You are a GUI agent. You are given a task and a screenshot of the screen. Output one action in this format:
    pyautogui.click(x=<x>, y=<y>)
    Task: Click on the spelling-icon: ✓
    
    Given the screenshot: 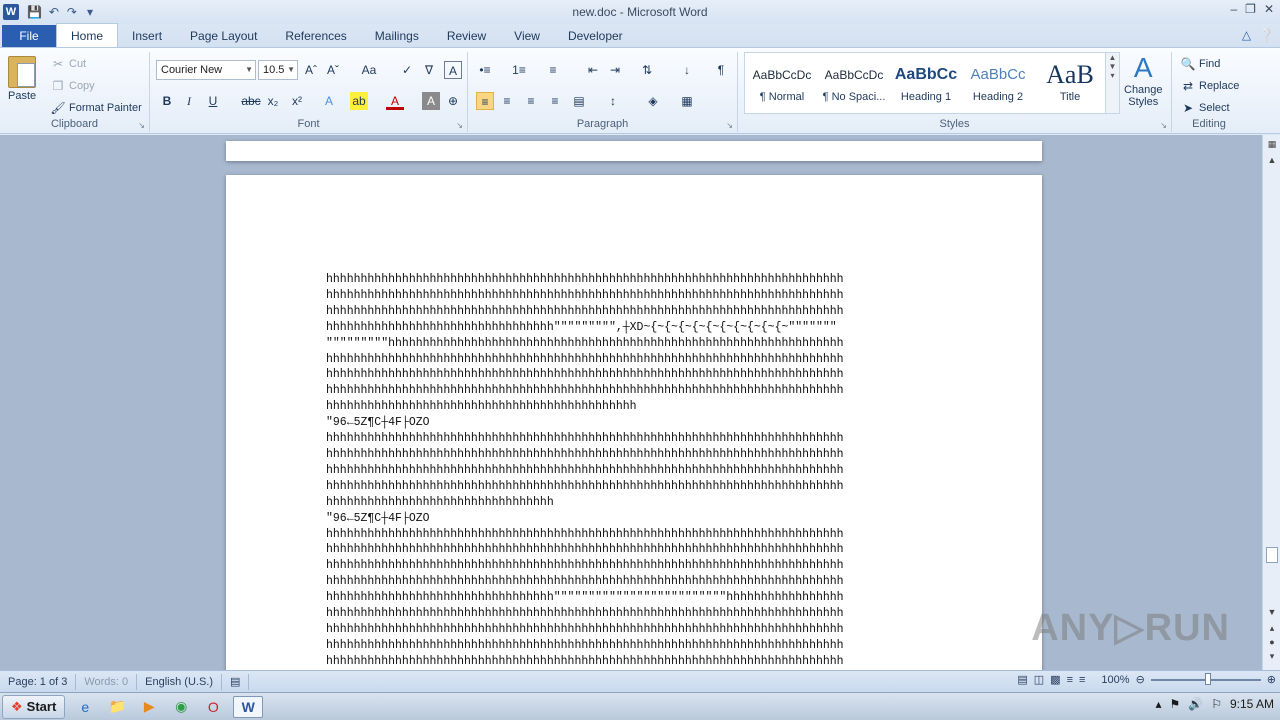 What is the action you would take?
    pyautogui.click(x=407, y=70)
    